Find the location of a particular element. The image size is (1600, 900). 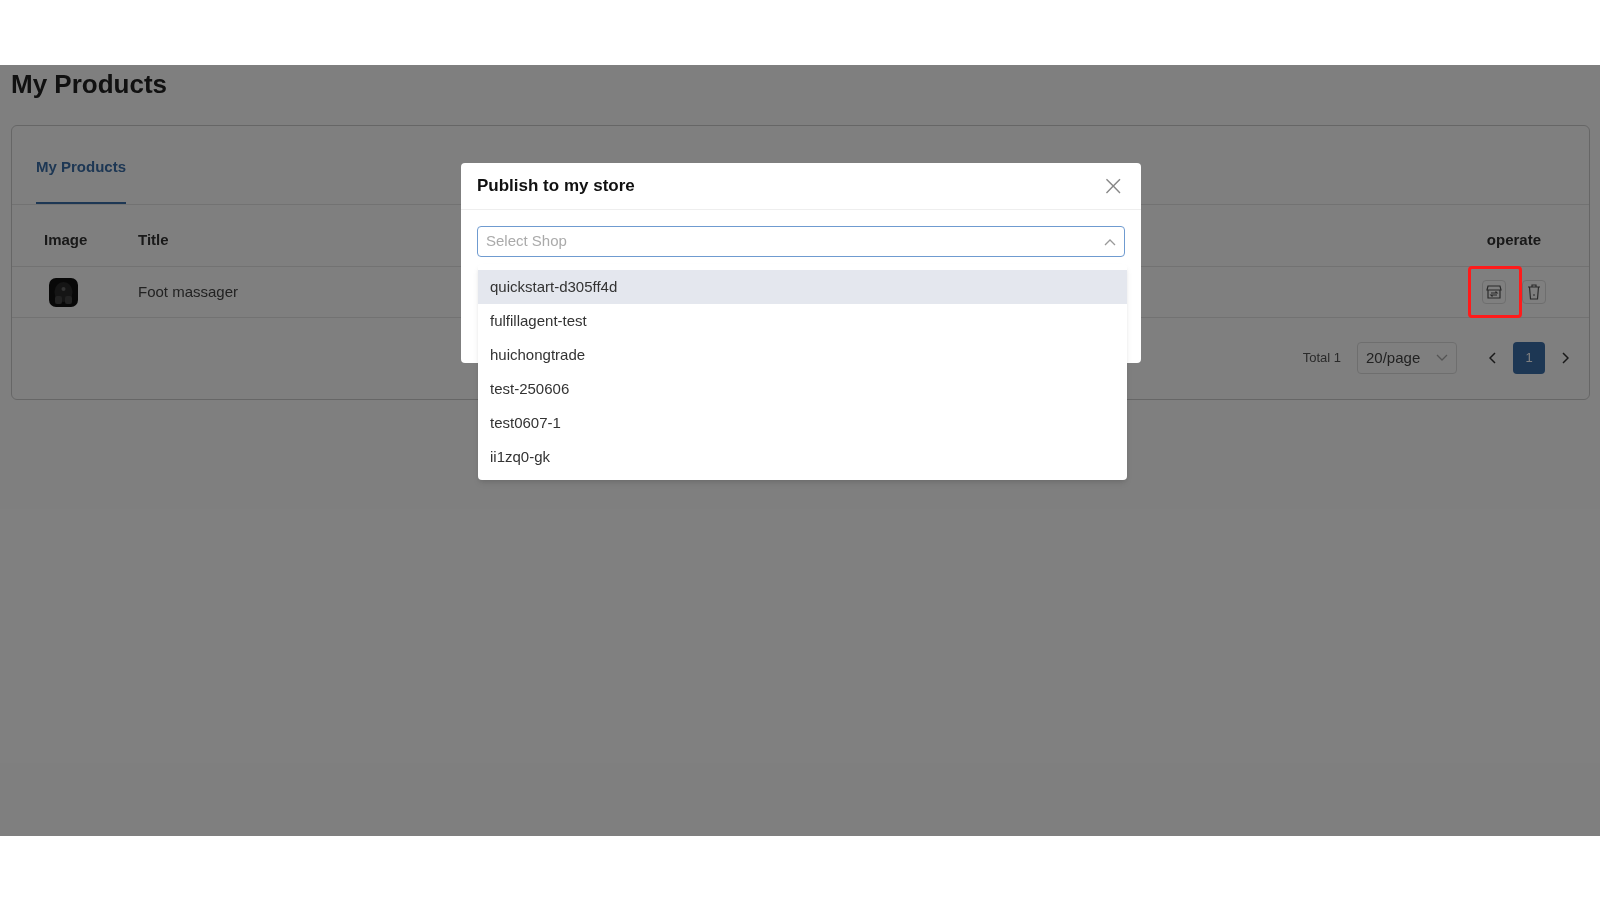

chevron-up-icon is located at coordinates (1110, 241).